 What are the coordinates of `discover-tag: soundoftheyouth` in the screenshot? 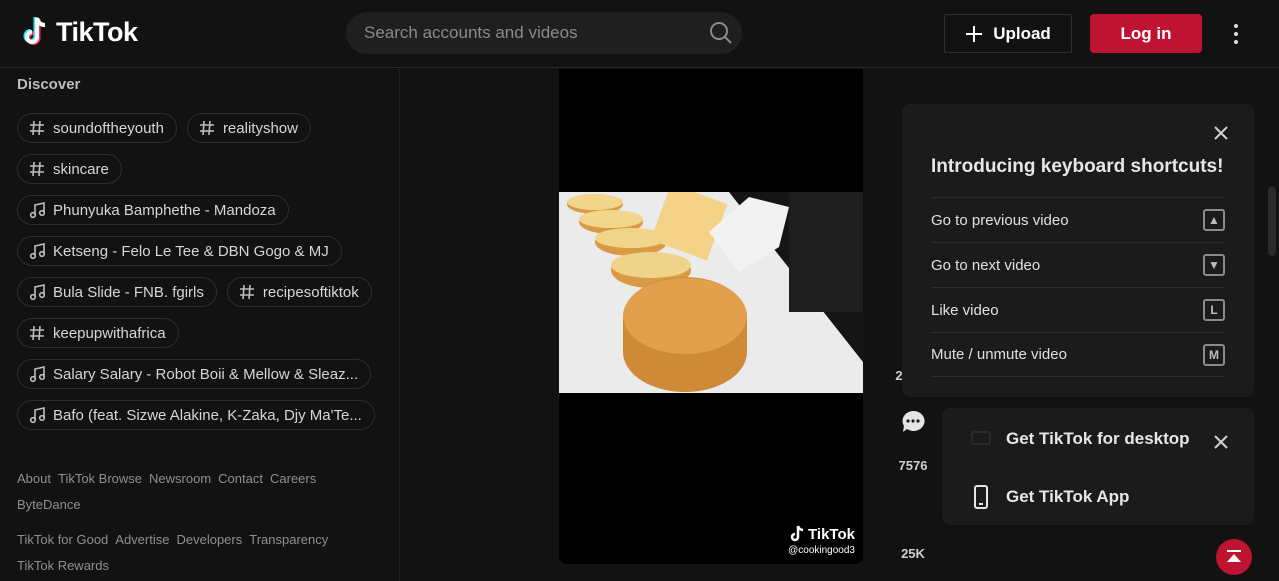 It's located at (97, 128).